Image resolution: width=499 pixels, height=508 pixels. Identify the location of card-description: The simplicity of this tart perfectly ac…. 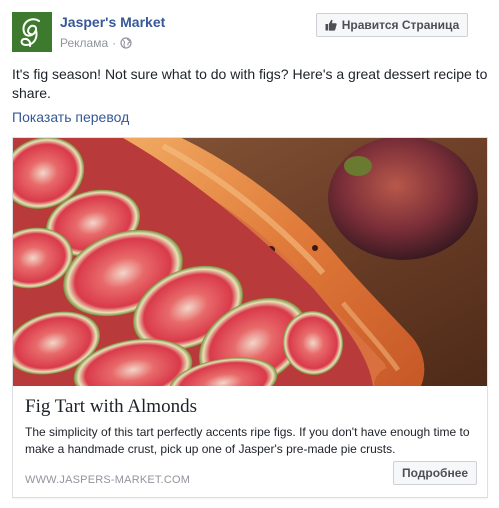
(247, 440).